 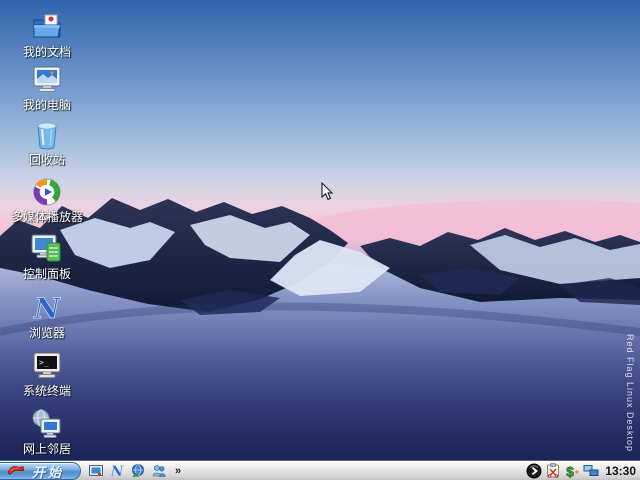 I want to click on recycle-bin-icon, so click(x=47, y=135).